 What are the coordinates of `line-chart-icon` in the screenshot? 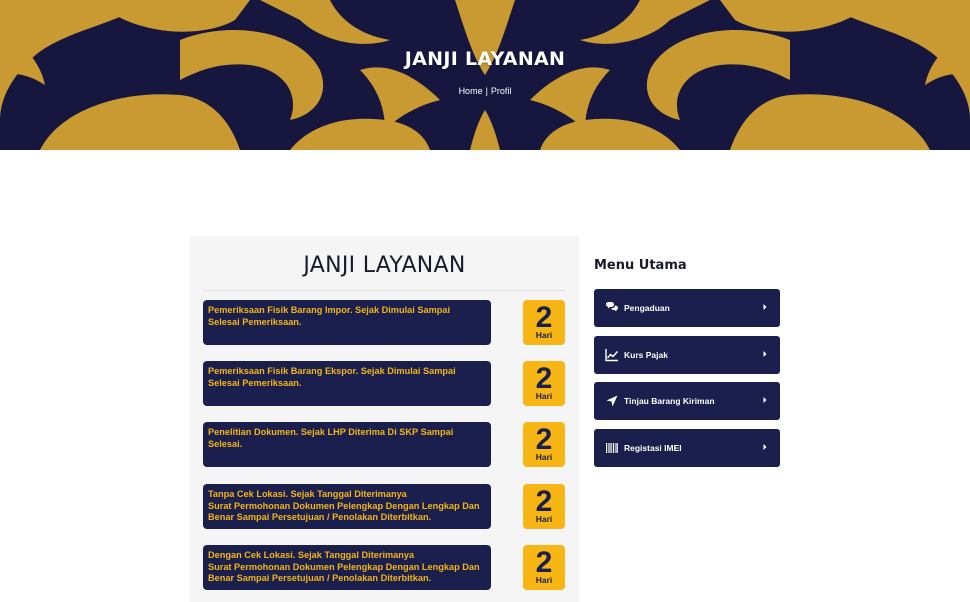 It's located at (612, 355).